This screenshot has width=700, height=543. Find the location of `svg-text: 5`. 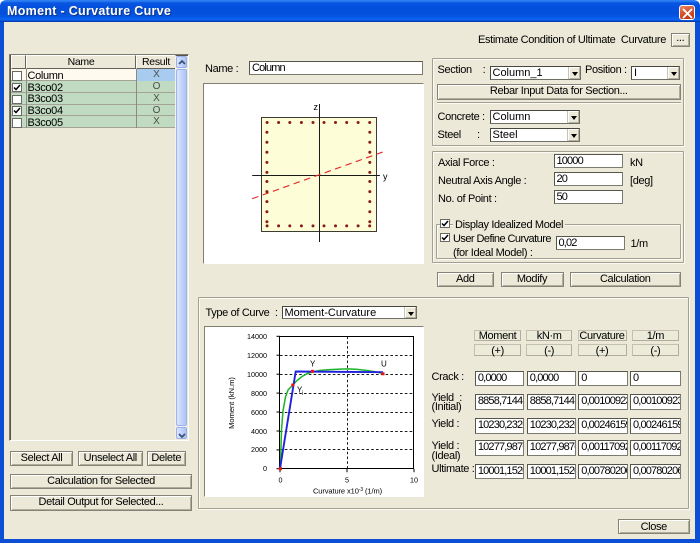

svg-text: 5 is located at coordinates (347, 480).